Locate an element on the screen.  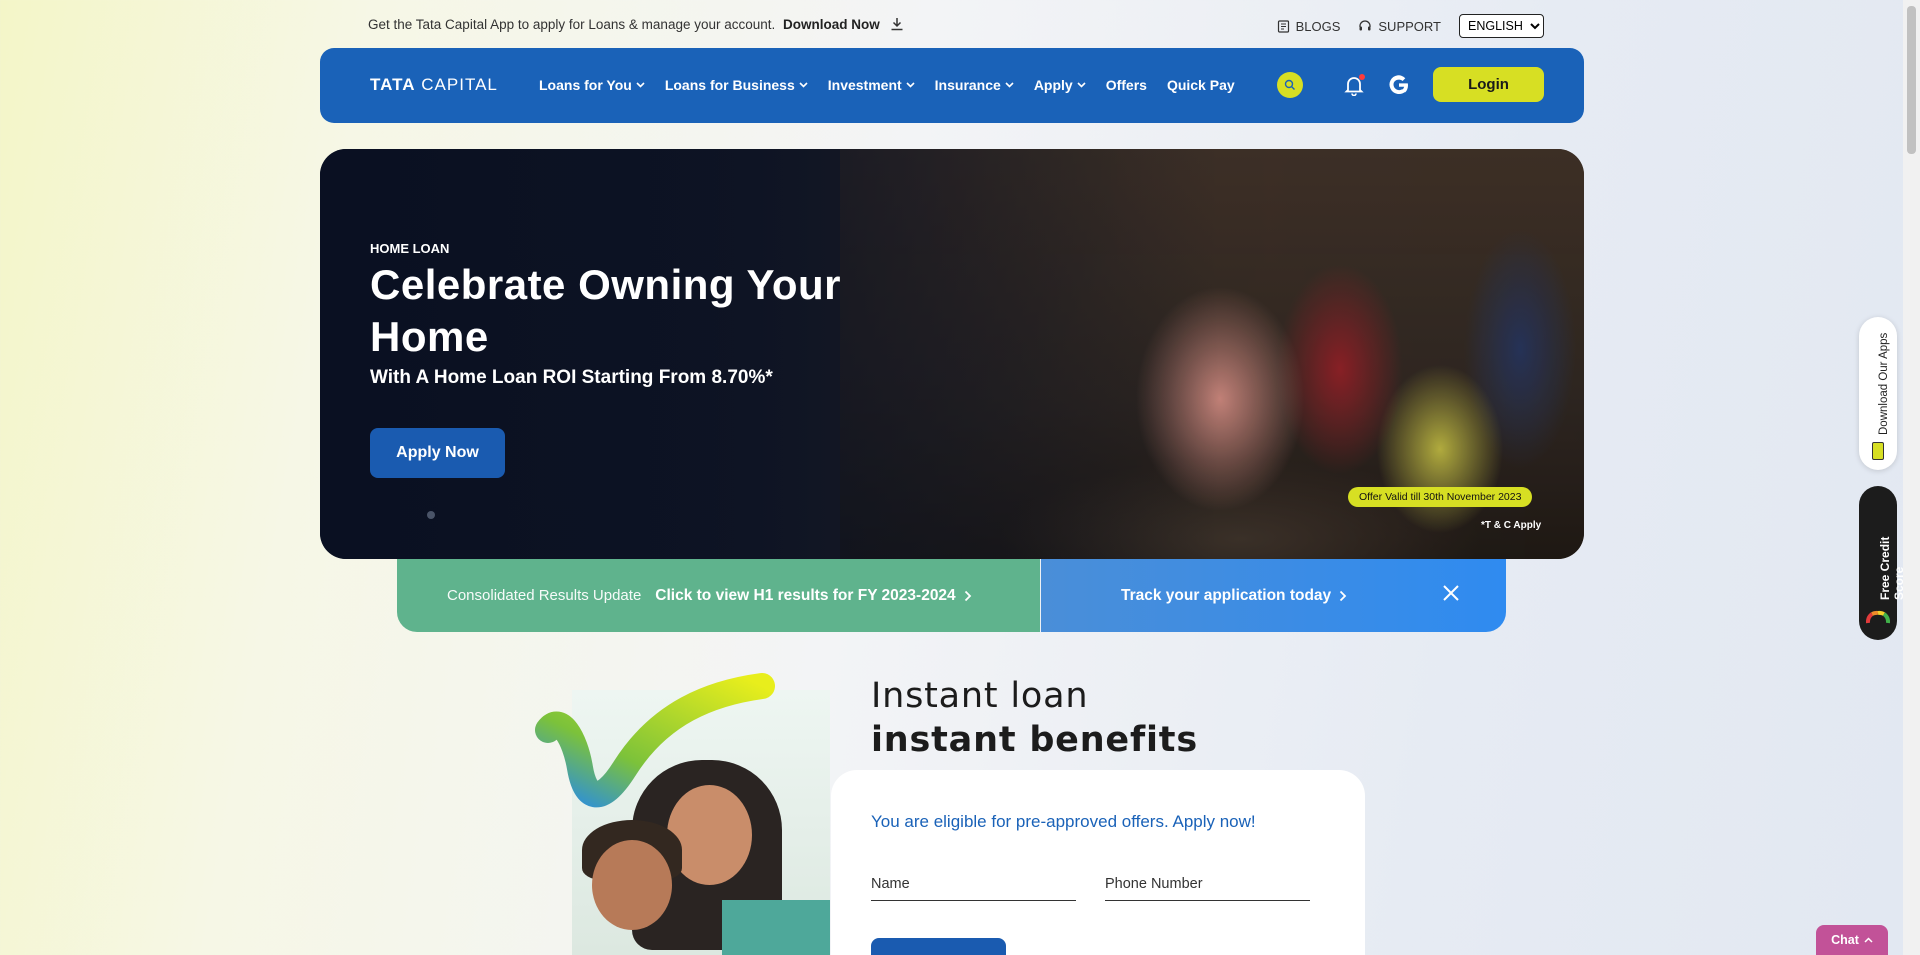
nav-item-apply: Apply is located at coordinates (1060, 85).